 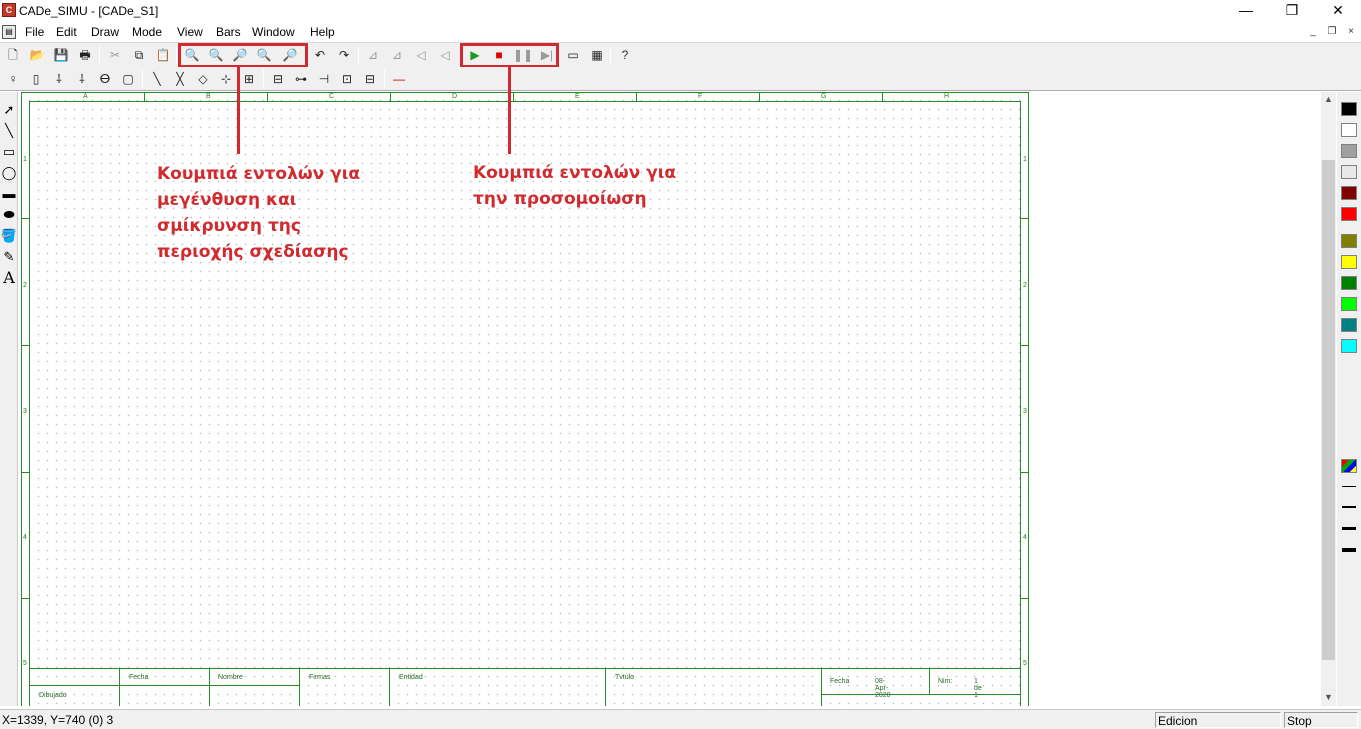 I want to click on filled-rectangle-icon: ▬, so click(x=9, y=194).